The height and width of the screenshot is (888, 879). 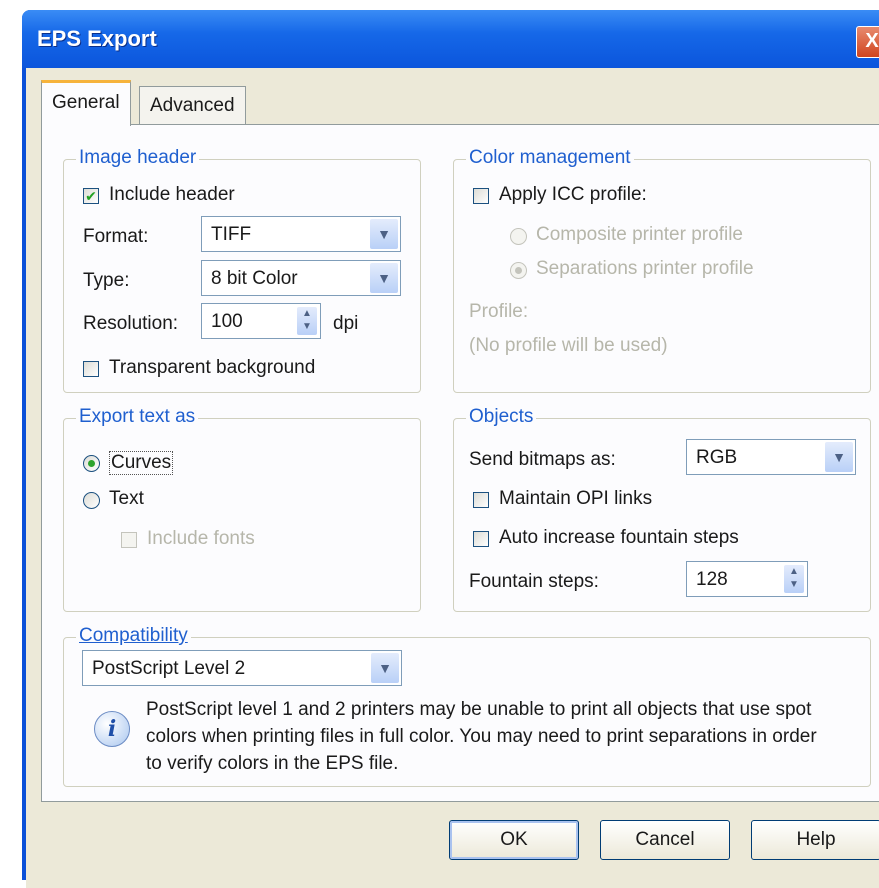 I want to click on cancel-button: Cancel, so click(x=665, y=840).